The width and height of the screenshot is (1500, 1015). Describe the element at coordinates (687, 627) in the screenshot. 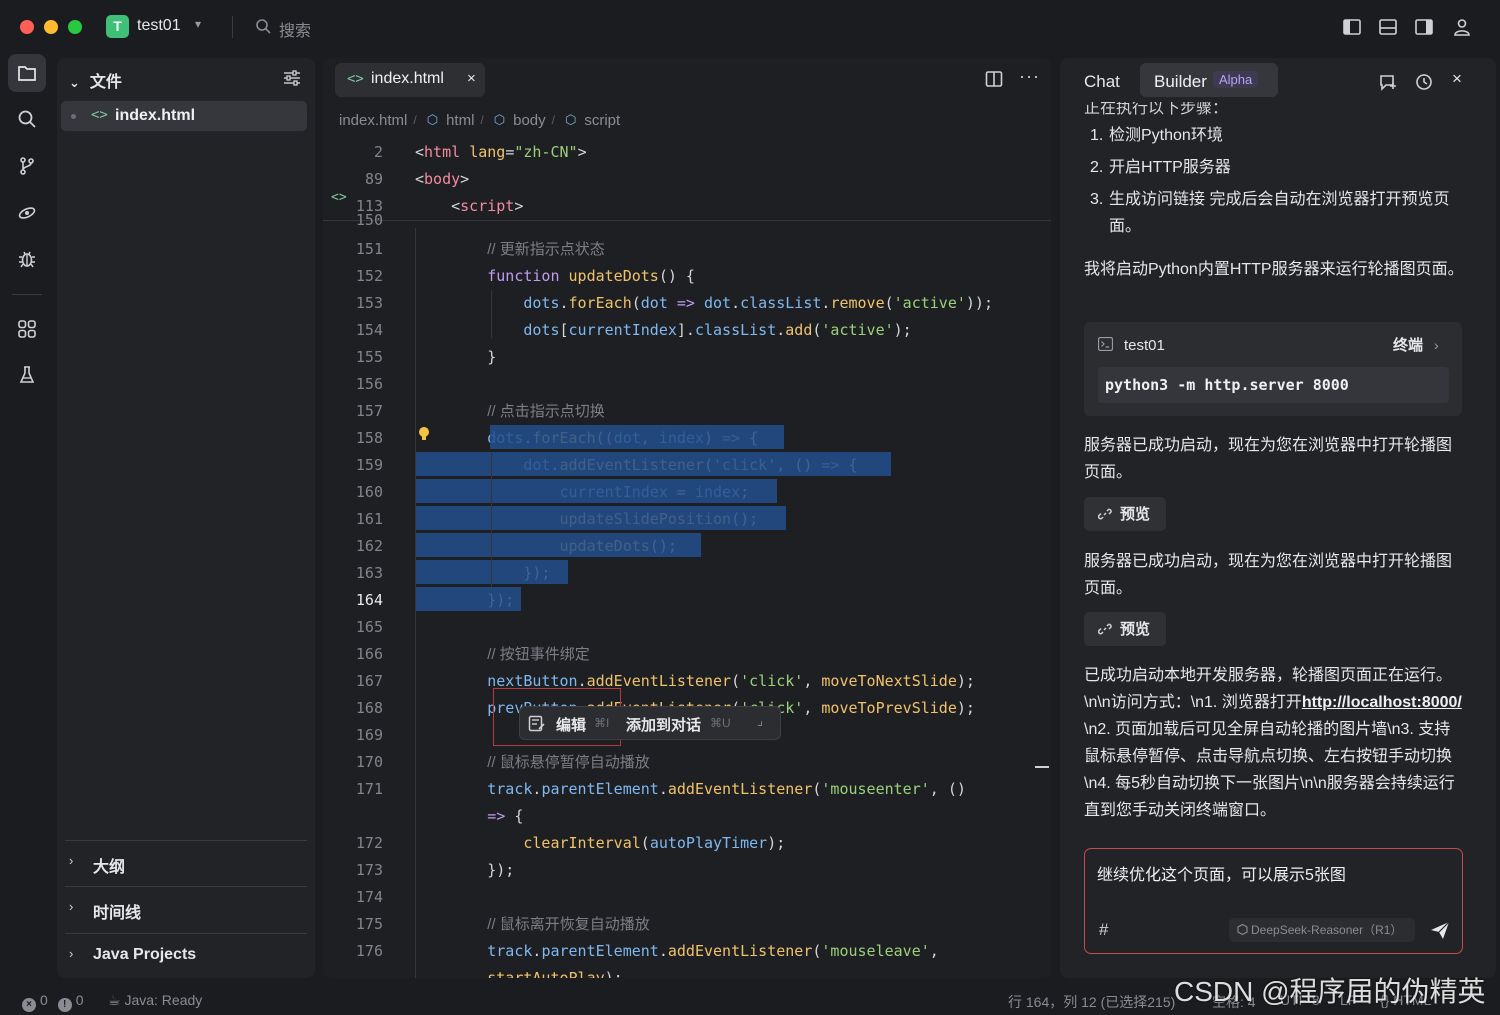

I see `code-line: 165` at that location.